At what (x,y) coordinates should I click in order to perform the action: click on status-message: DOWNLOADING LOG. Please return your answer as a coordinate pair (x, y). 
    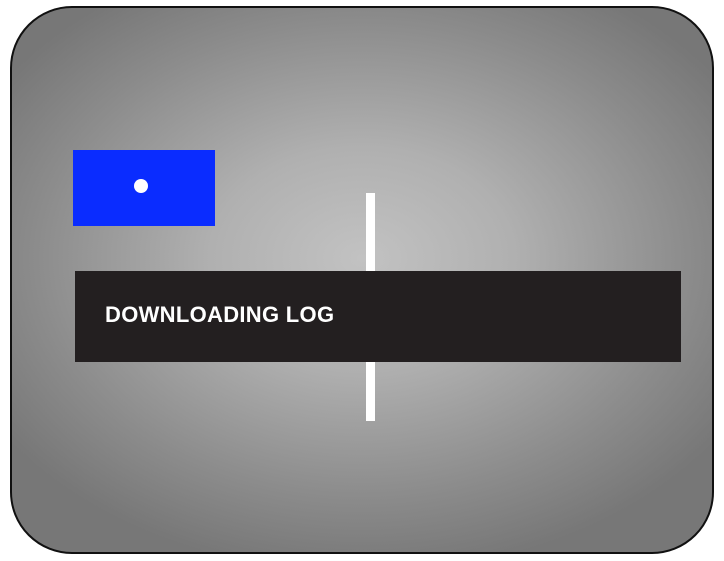
    Looking at the image, I should click on (220, 314).